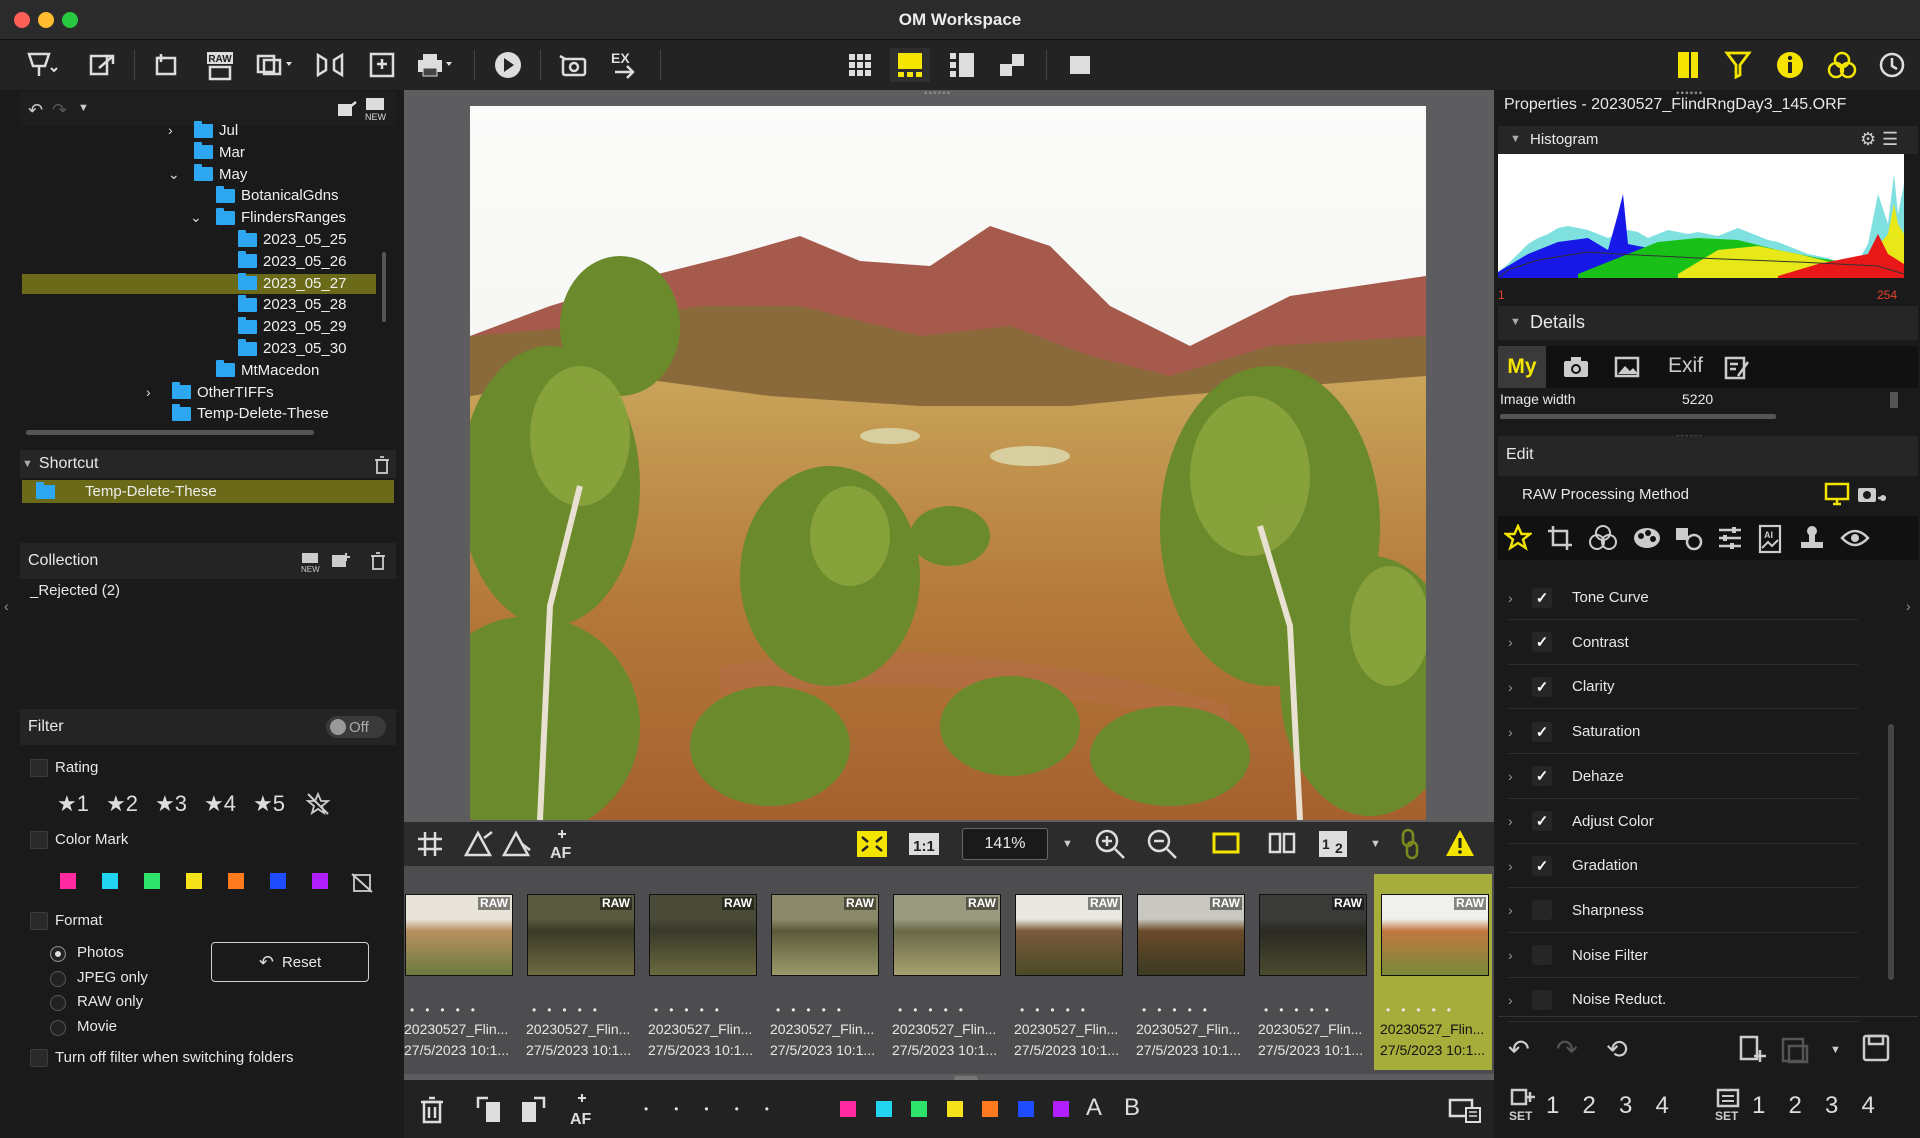 Image resolution: width=1920 pixels, height=1138 pixels. Describe the element at coordinates (1523, 1105) in the screenshot. I see `set-edit-icon: SET` at that location.